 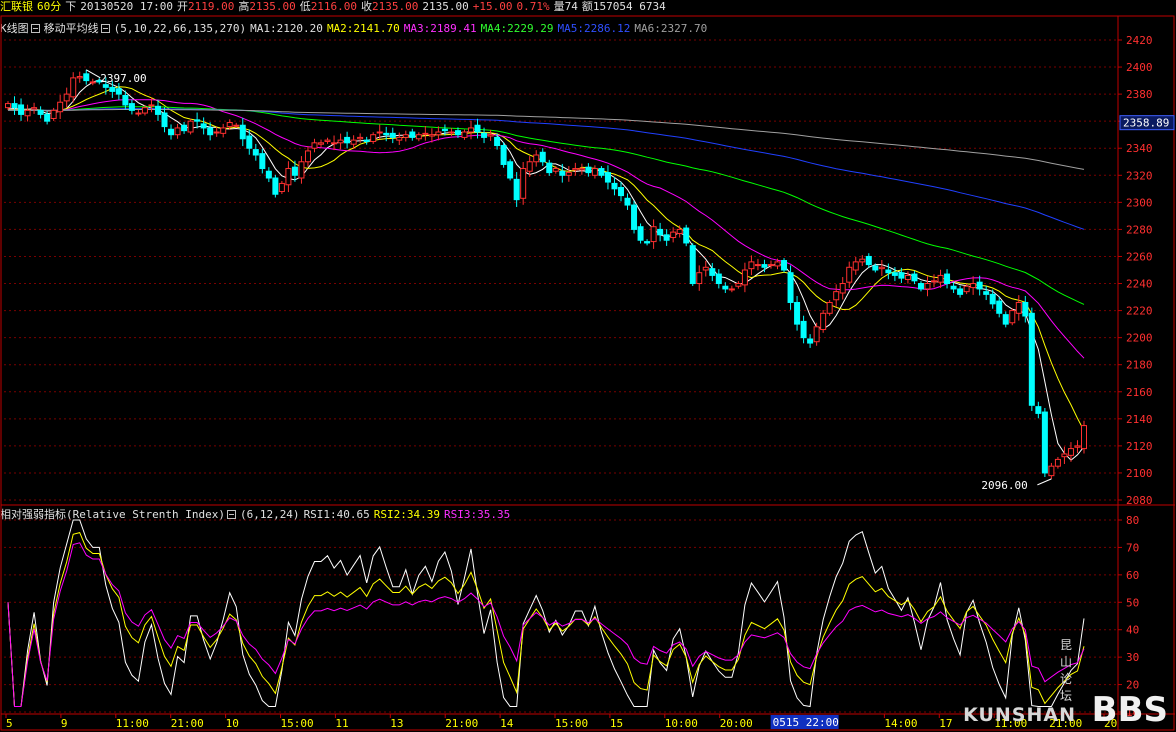 What do you see at coordinates (1132, 520) in the screenshot?
I see `rsi-tick-label: 80` at bounding box center [1132, 520].